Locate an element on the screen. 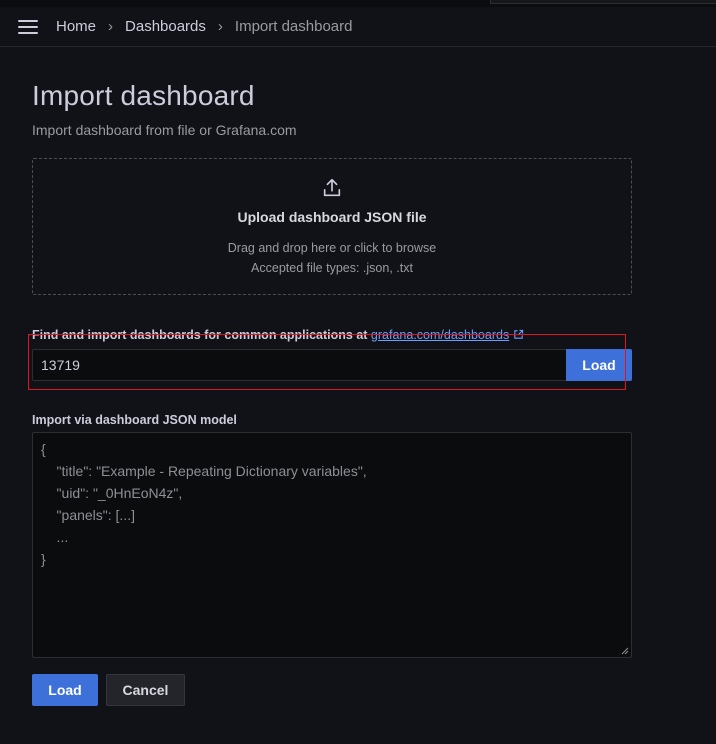  cancel-button: Cancel is located at coordinates (145, 690).